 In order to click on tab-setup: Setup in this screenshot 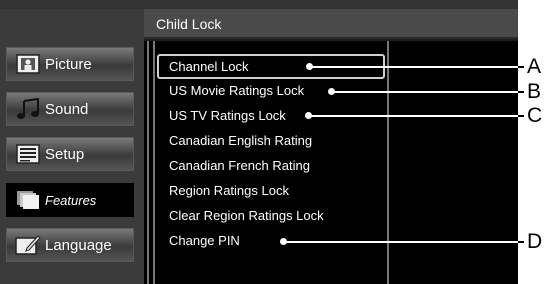, I will do `click(70, 154)`.